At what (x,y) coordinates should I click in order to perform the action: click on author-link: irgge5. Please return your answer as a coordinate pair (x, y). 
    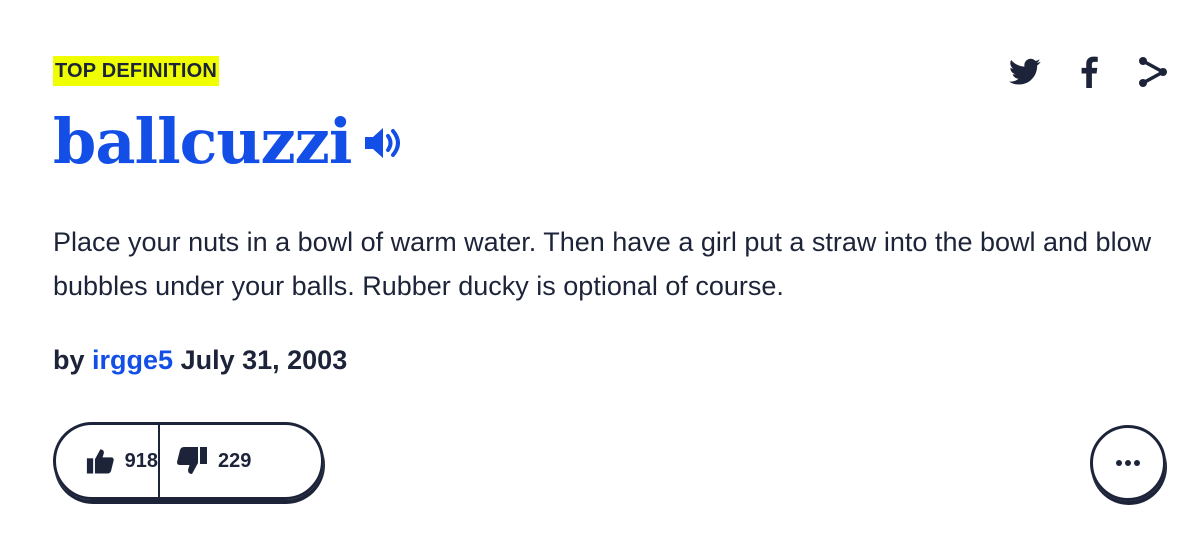
    Looking at the image, I should click on (132, 360).